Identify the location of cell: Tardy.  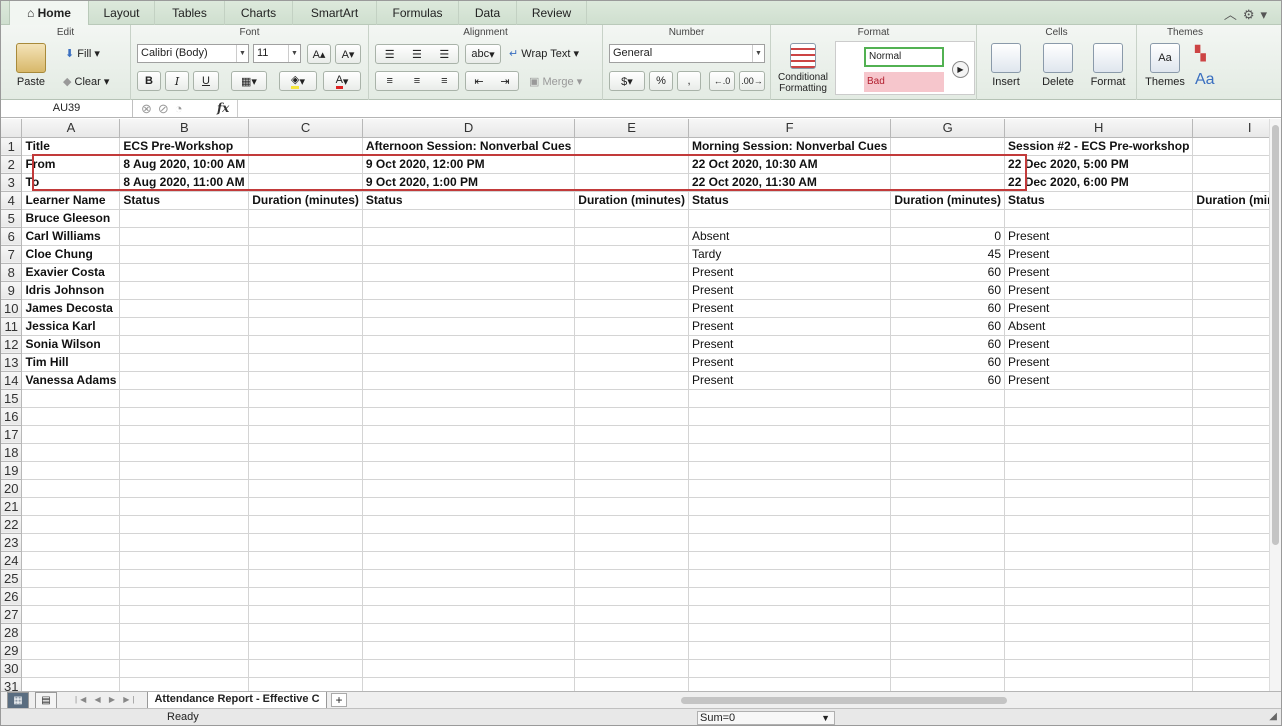
(790, 254).